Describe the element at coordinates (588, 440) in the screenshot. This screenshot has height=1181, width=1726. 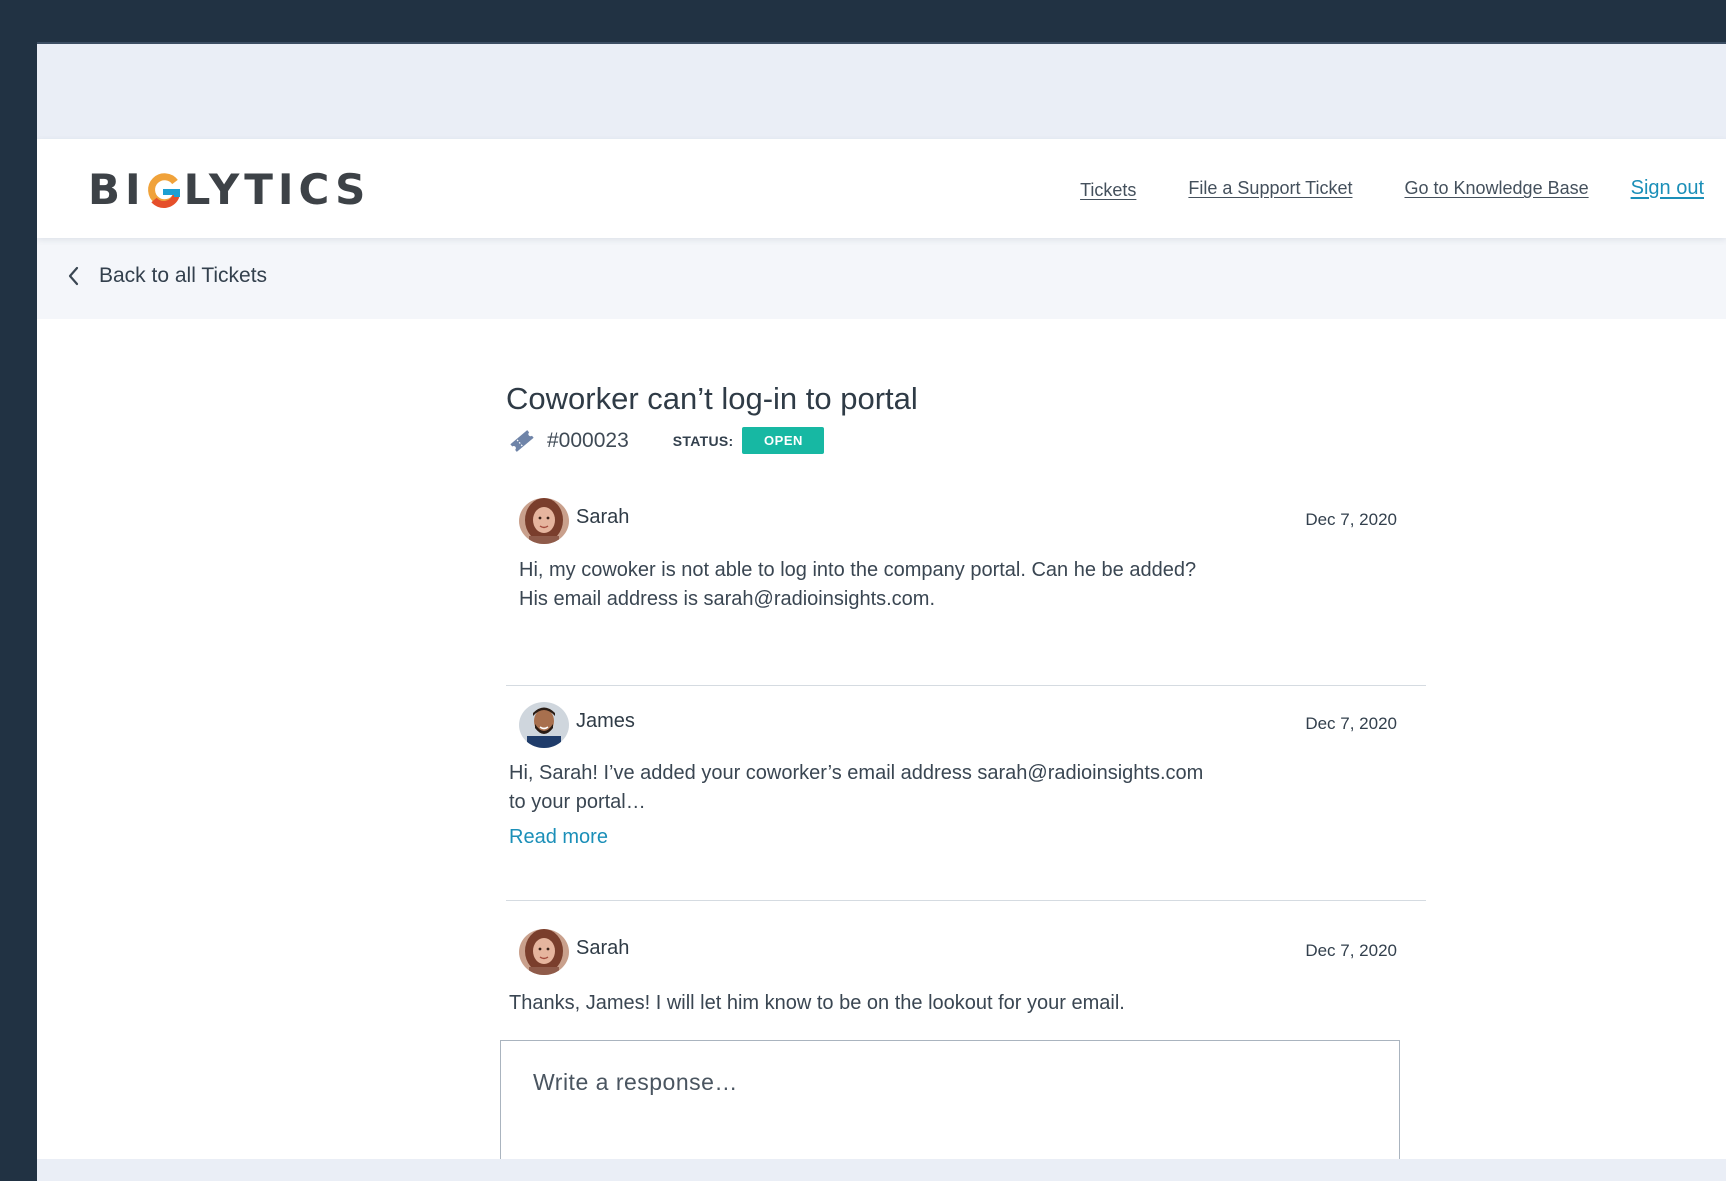
I see `ticket-number: #000023` at that location.